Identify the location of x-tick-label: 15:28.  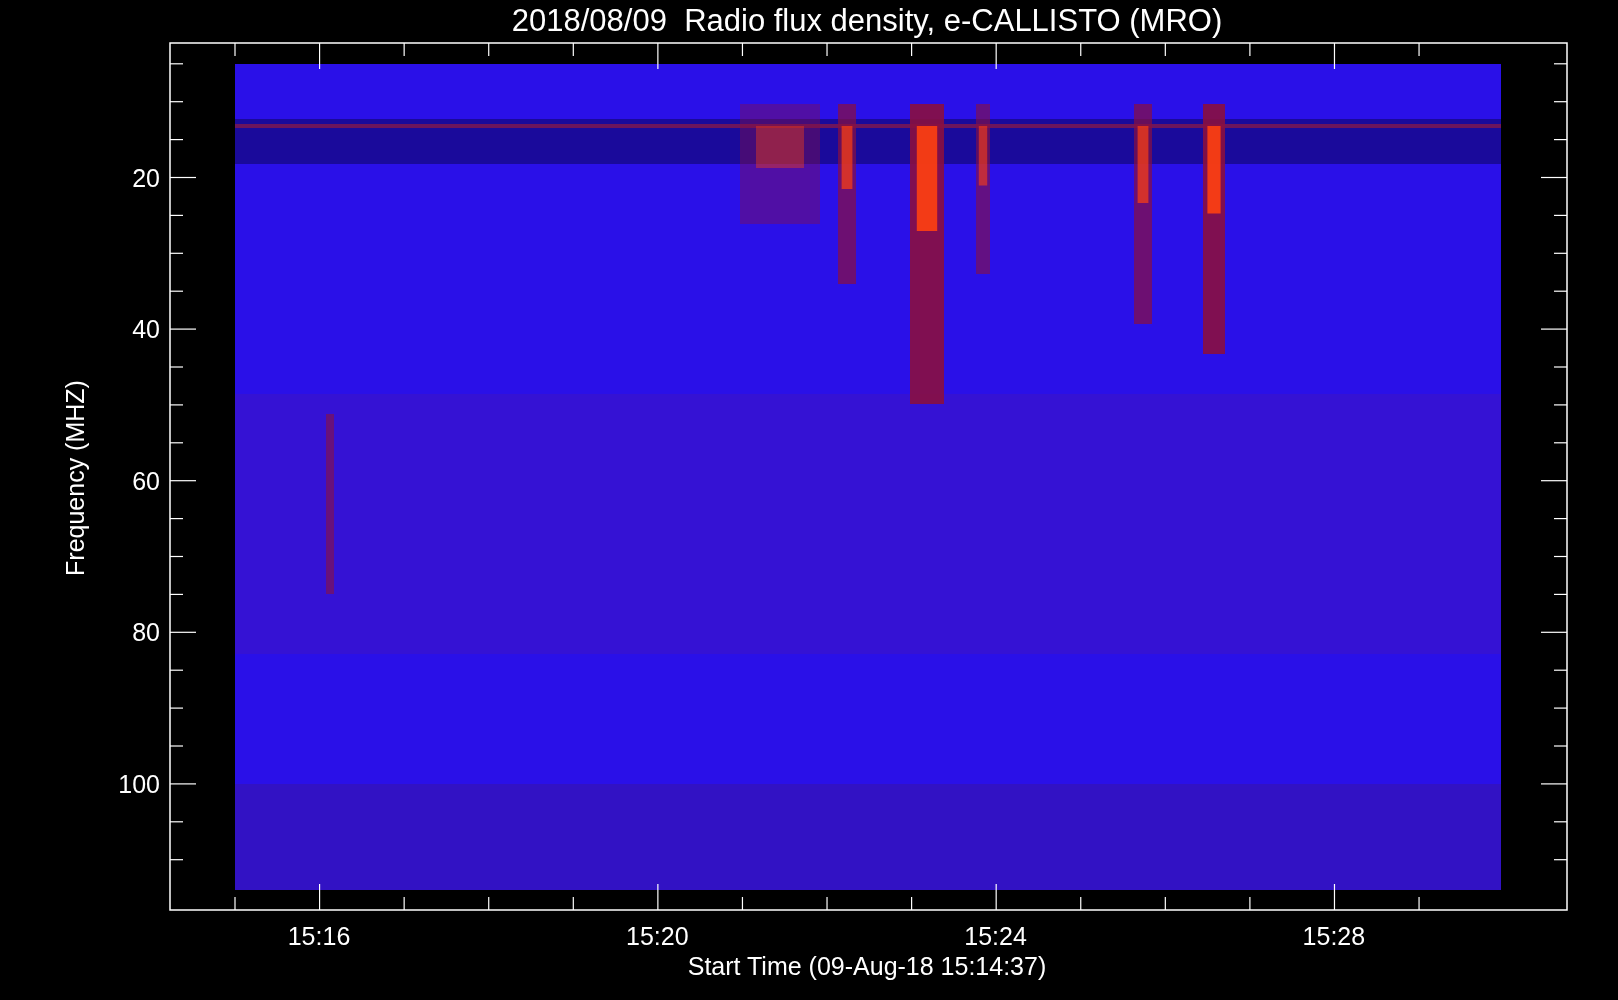
(1334, 936).